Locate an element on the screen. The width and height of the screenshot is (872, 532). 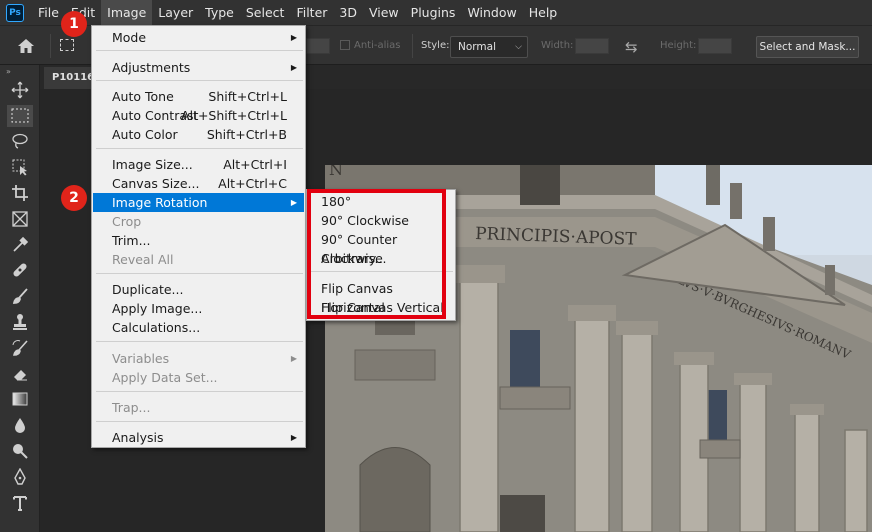
step-badge-2: 2 is located at coordinates (74, 198).